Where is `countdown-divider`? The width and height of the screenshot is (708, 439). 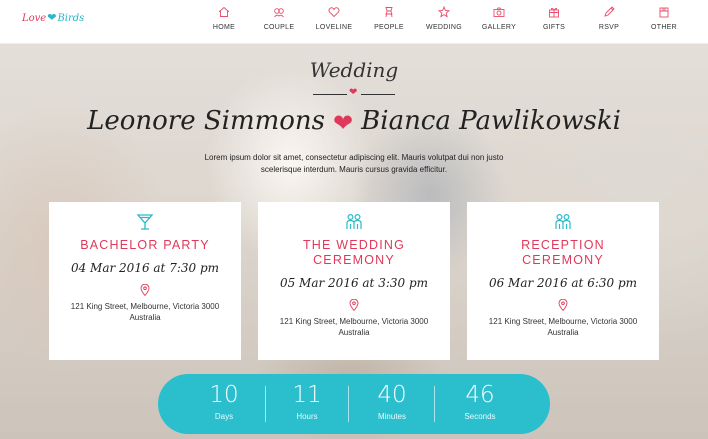 countdown-divider is located at coordinates (434, 404).